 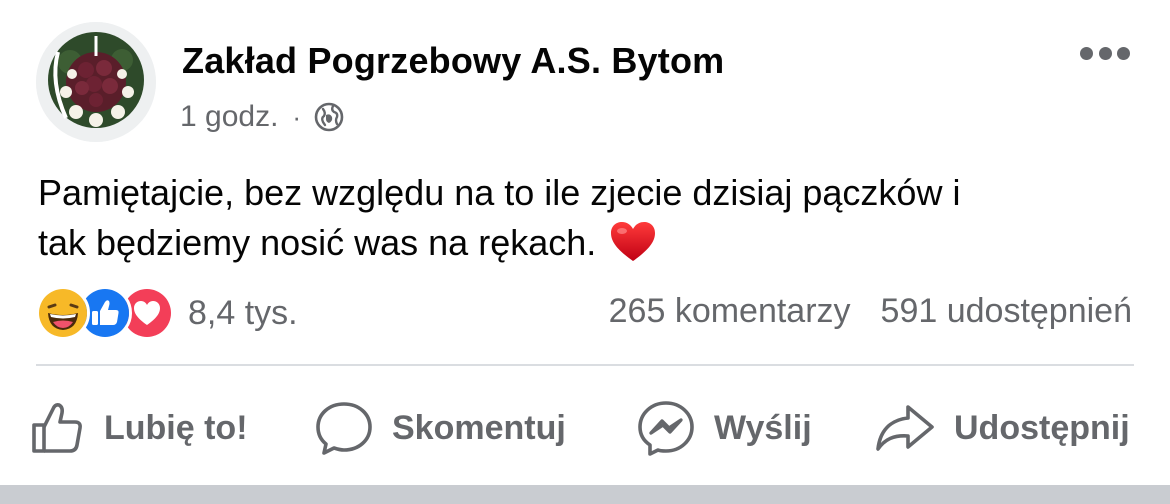 What do you see at coordinates (317, 242) in the screenshot?
I see `post-text-line-2: tak będziemy nosić was na rękach.` at bounding box center [317, 242].